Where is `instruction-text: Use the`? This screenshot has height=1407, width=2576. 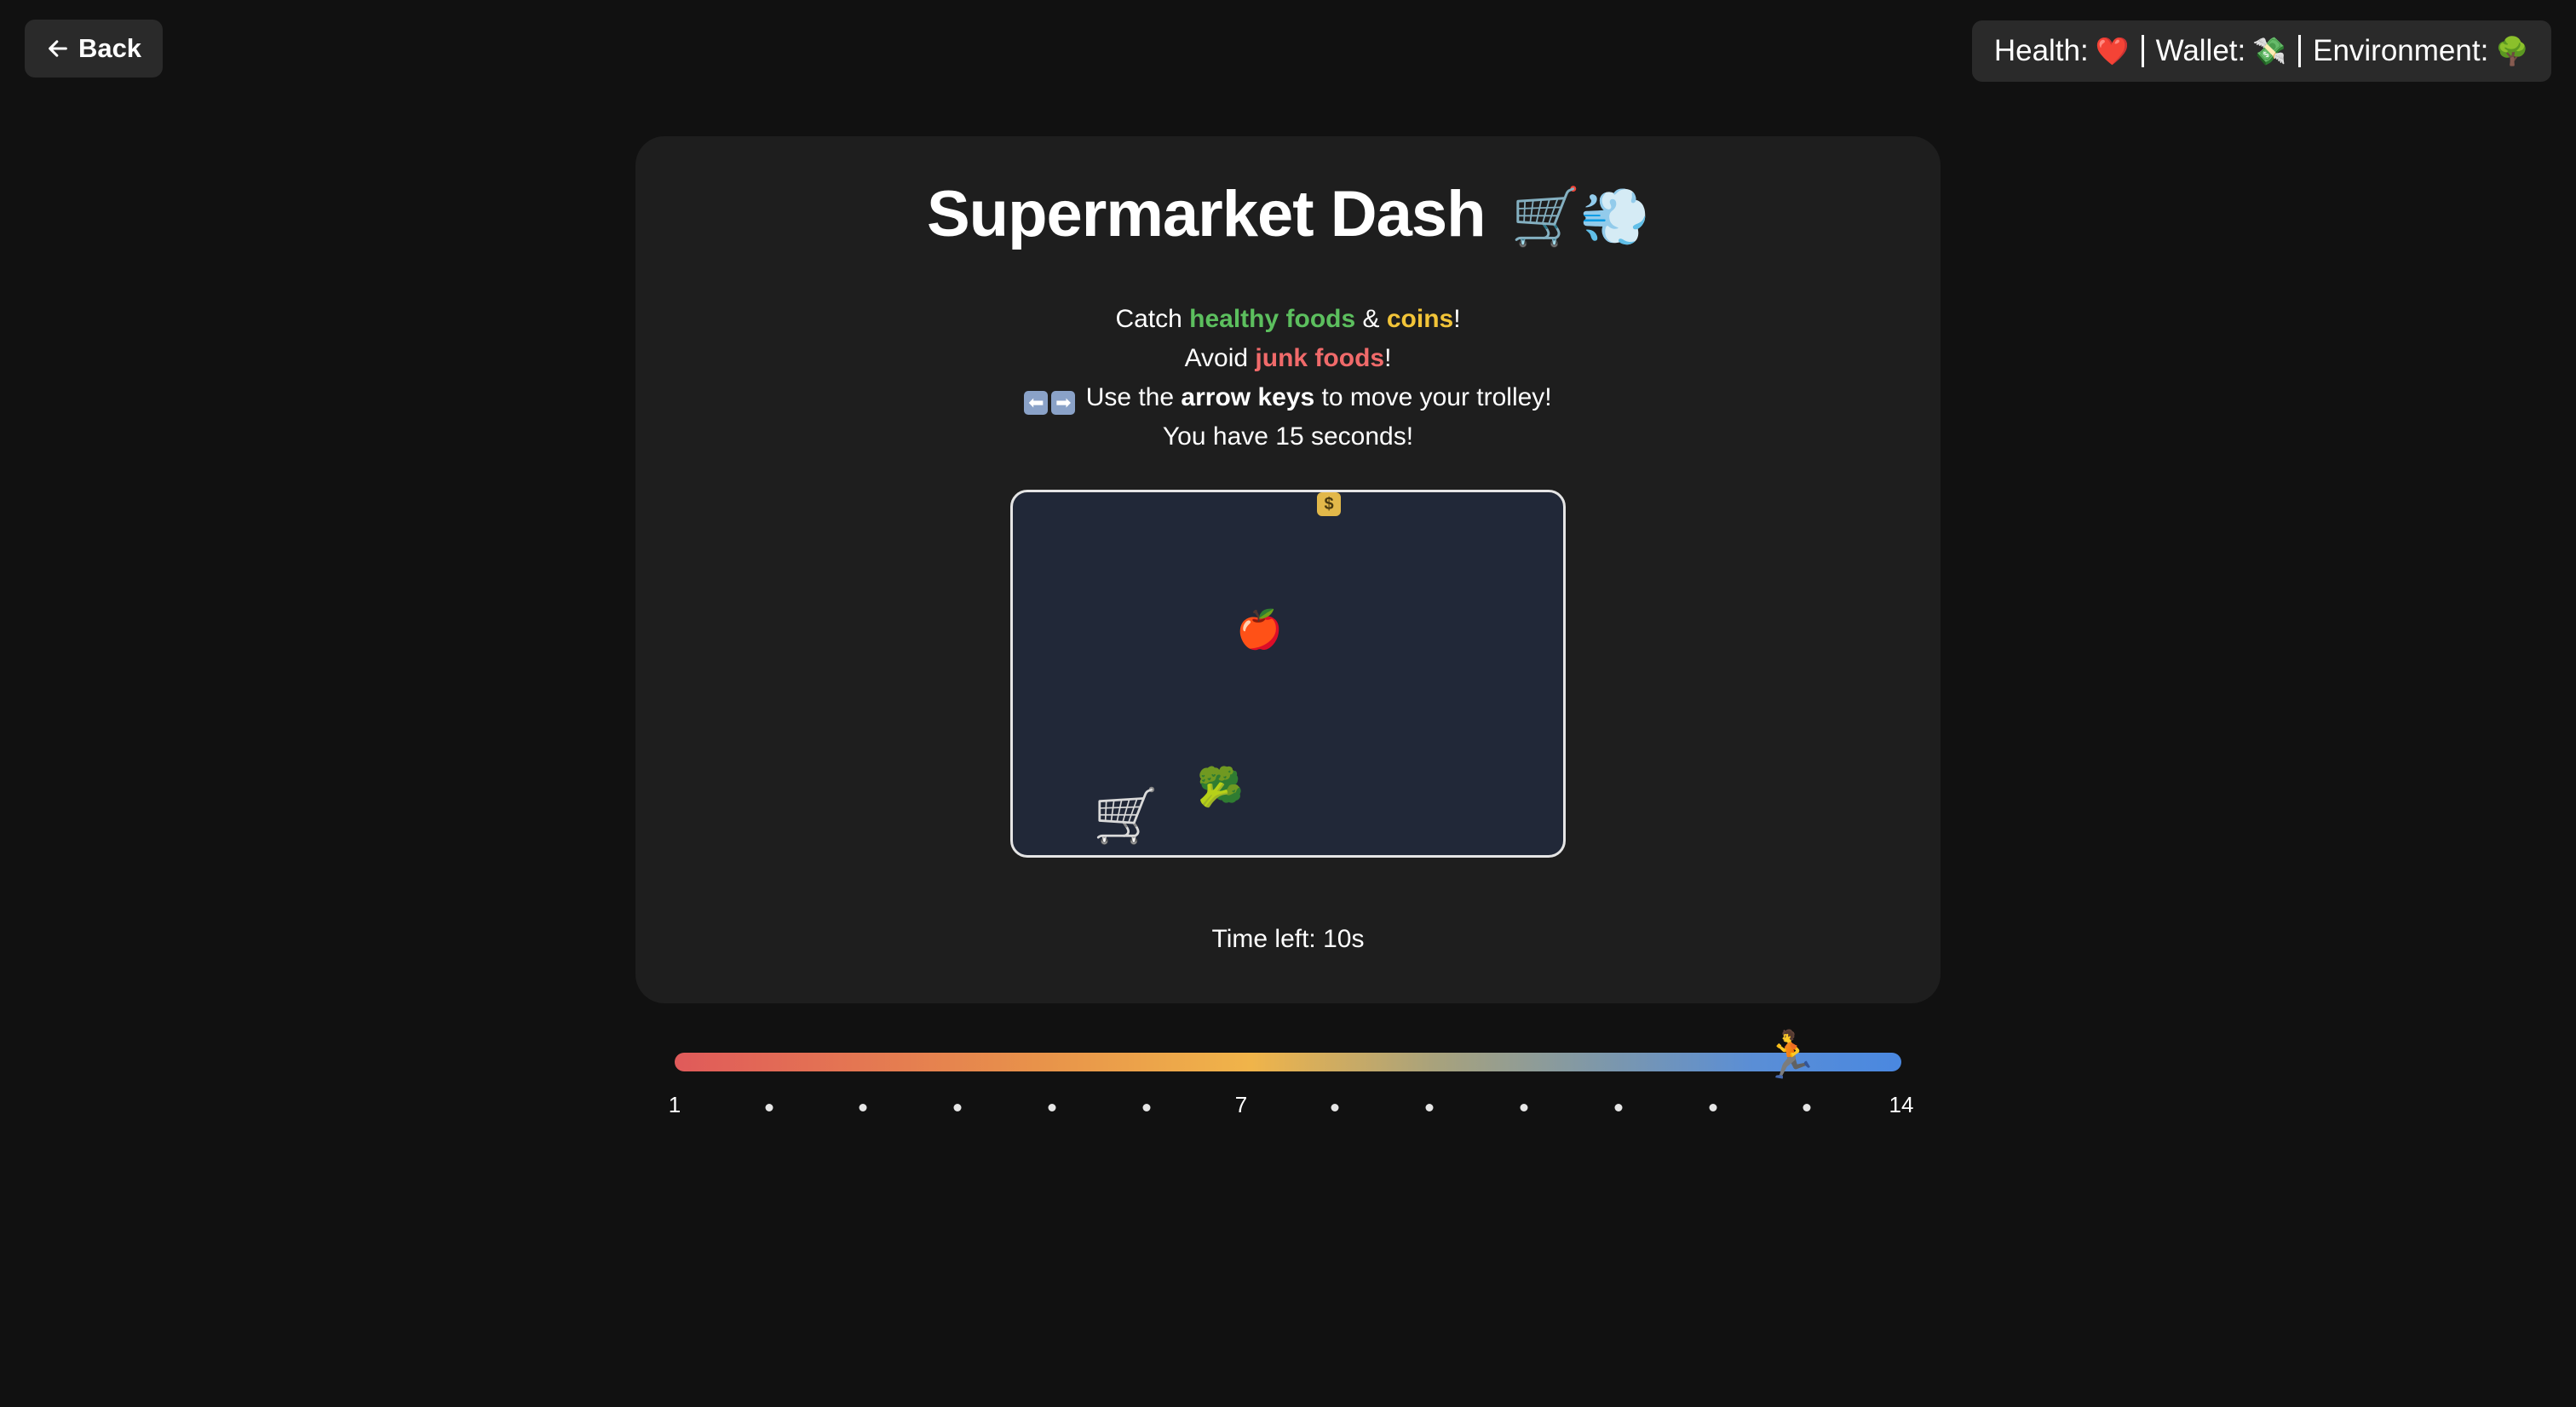 instruction-text: Use the is located at coordinates (1130, 397).